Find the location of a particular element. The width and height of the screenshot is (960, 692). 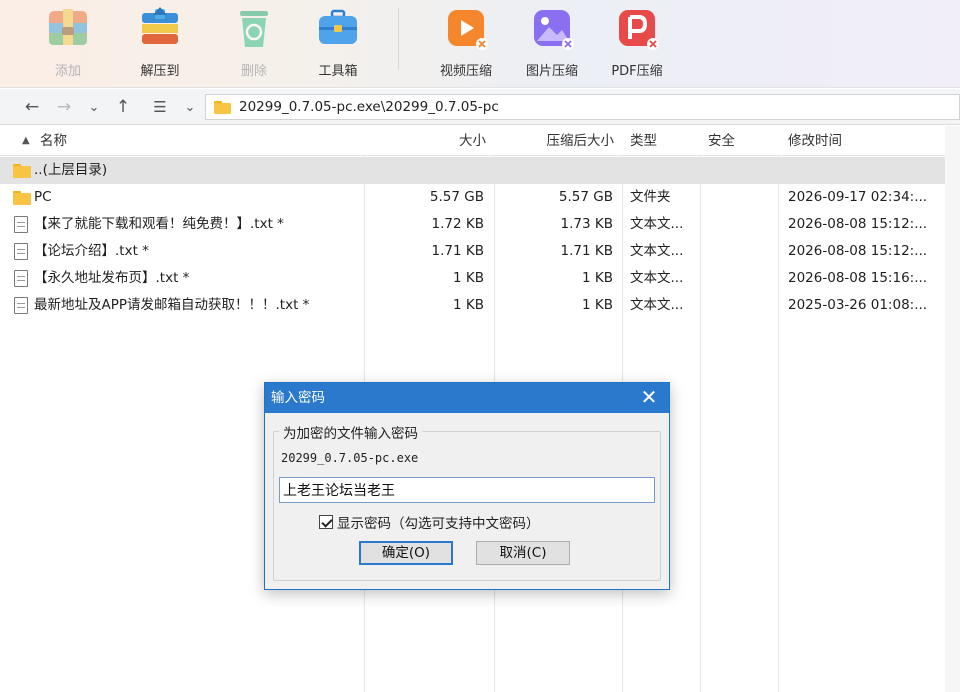

main-toolbar: 添加 解压到 删除 工具箱 视频压缩 图片压缩 PDF压缩 is located at coordinates (480, 44).